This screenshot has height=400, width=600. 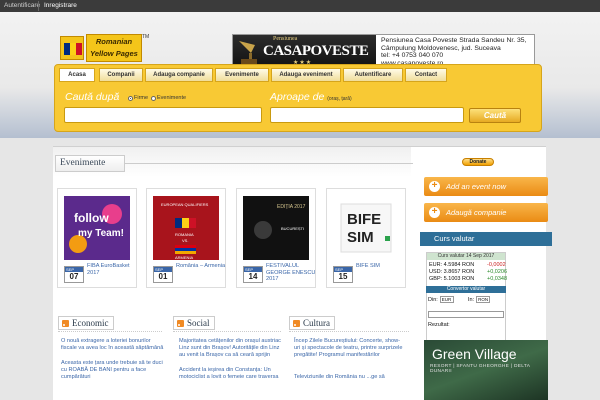 What do you see at coordinates (497, 272) in the screenshot?
I see `rate-change: +0,0206` at bounding box center [497, 272].